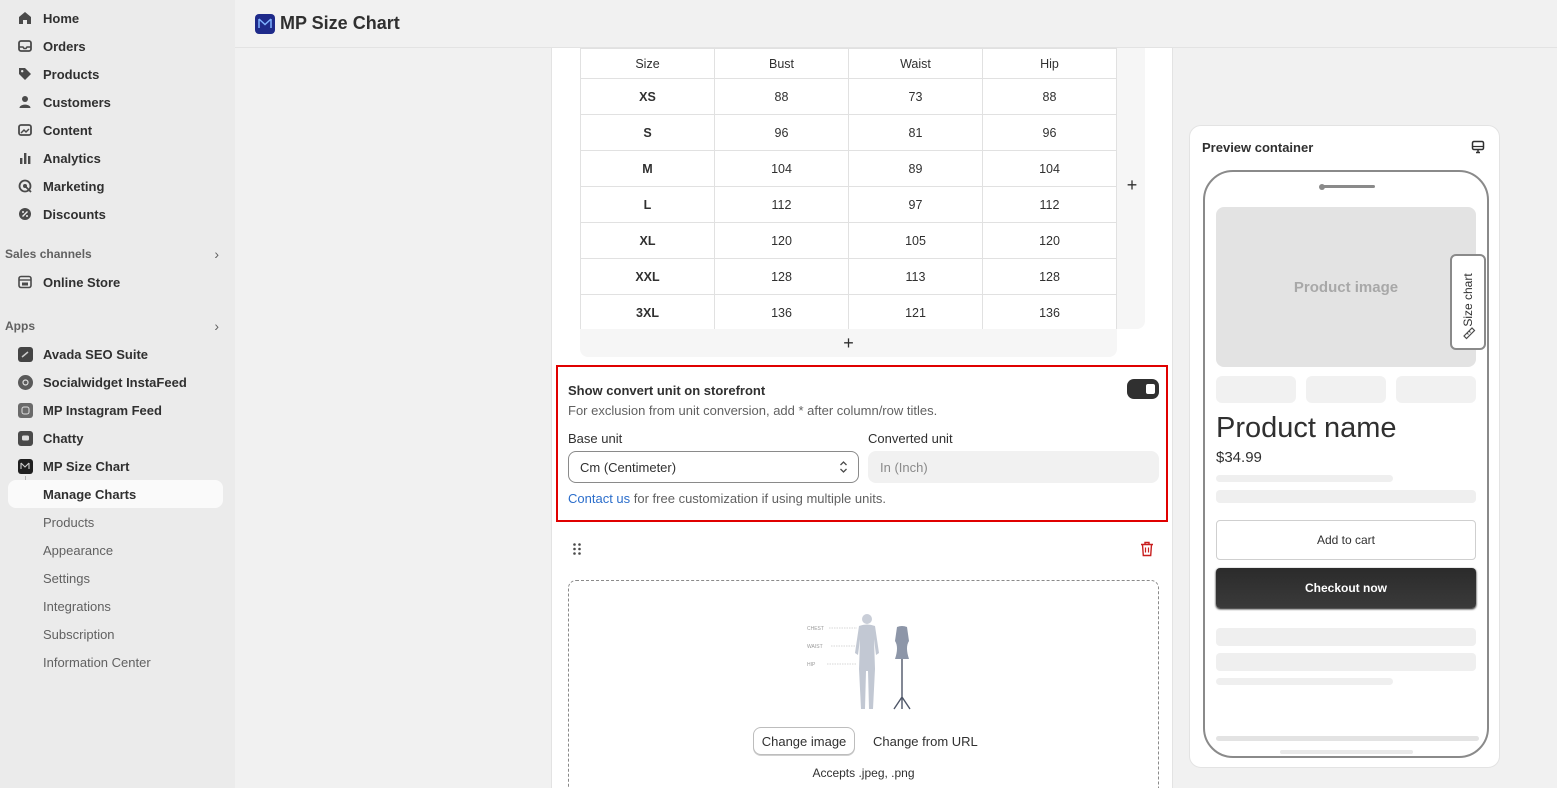  Describe the element at coordinates (921, 741) in the screenshot. I see `change-from-url-button: Change from URL` at that location.